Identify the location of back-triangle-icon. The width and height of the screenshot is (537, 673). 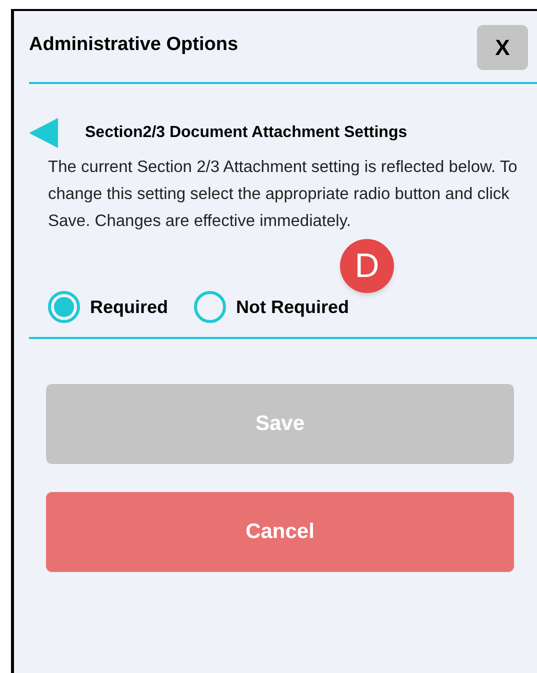
(43, 133).